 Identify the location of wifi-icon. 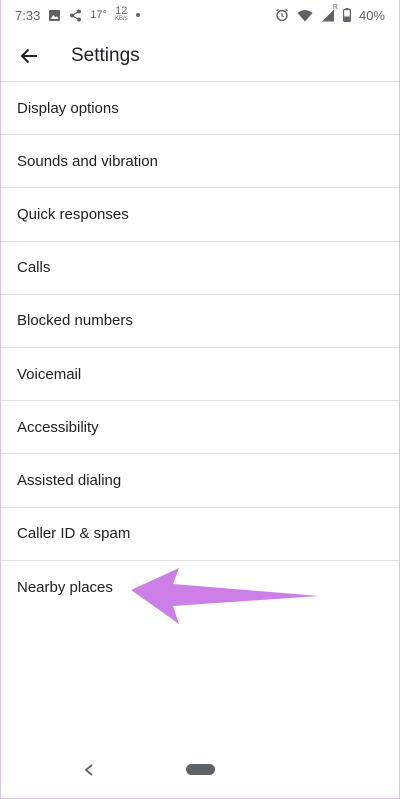
(305, 15).